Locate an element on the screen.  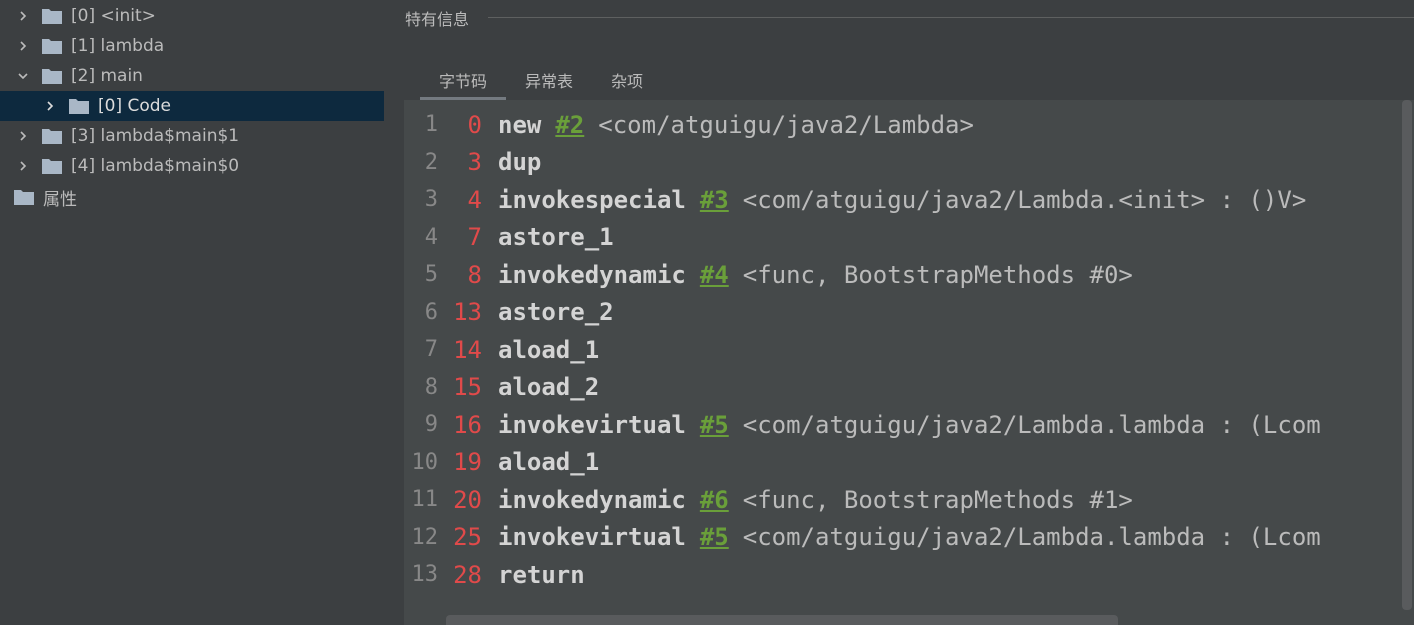
tree-item-attributes: 属性 is located at coordinates (192, 197).